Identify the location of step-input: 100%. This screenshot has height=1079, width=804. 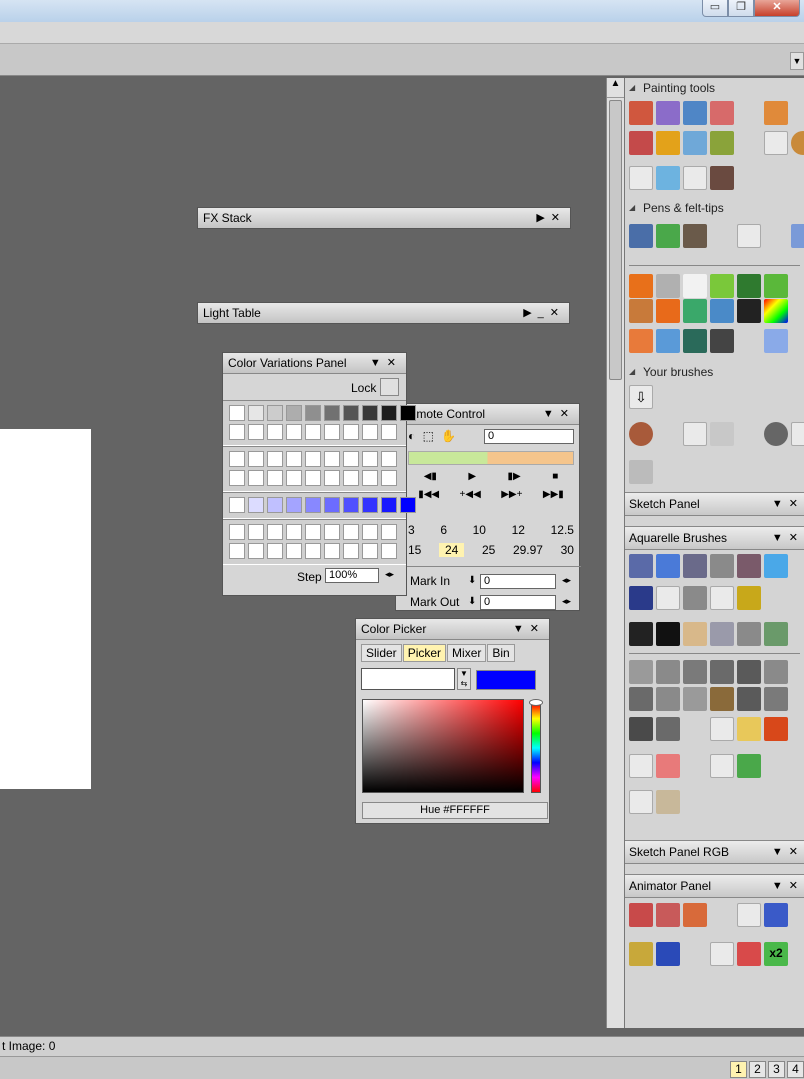
(352, 575).